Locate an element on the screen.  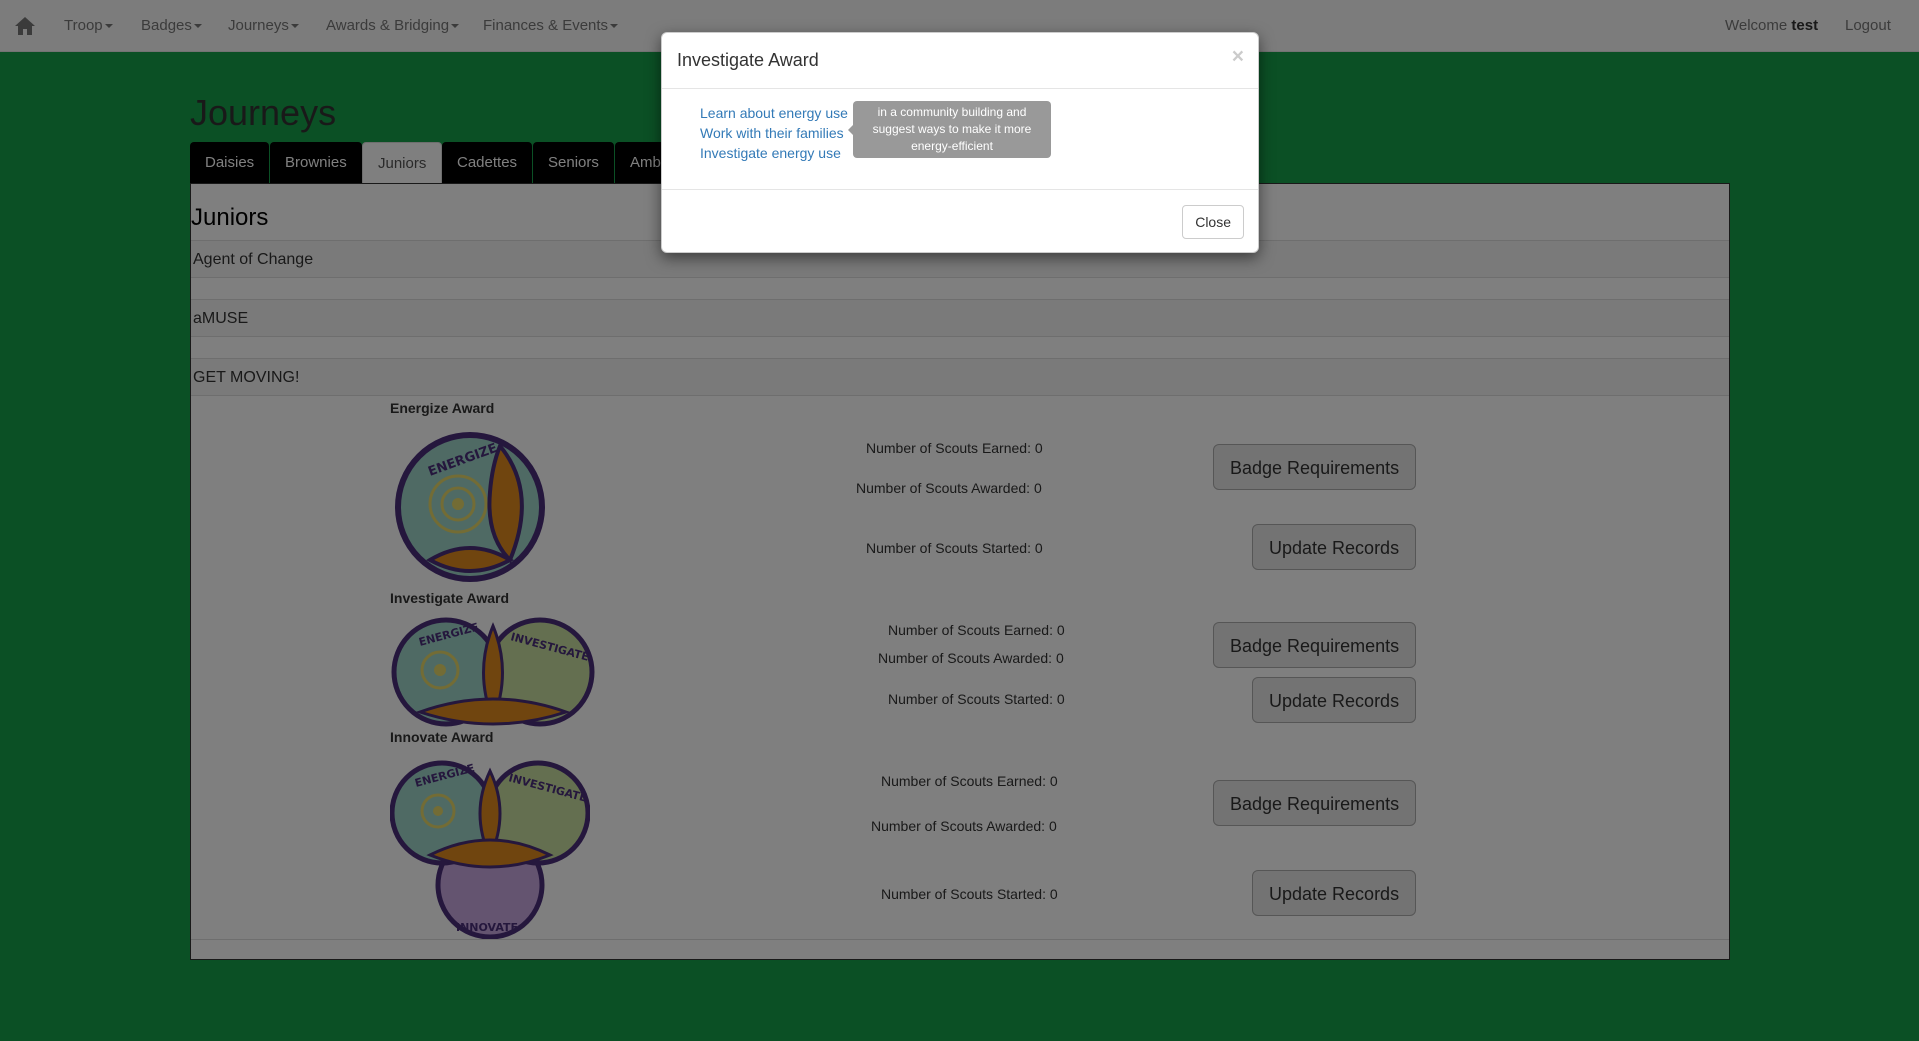
requirement-link-investigate-energy: Investigate energy use is located at coordinates (770, 153).